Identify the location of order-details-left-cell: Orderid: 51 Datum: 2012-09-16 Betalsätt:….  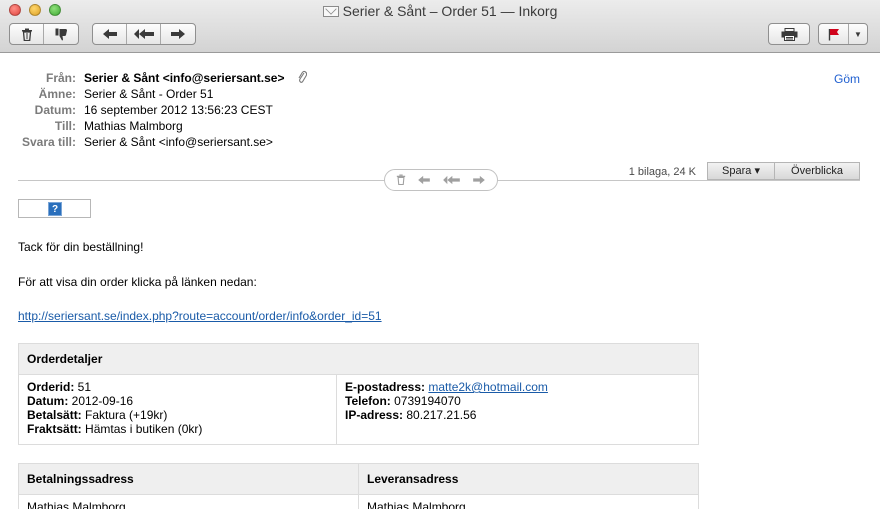
(177, 409).